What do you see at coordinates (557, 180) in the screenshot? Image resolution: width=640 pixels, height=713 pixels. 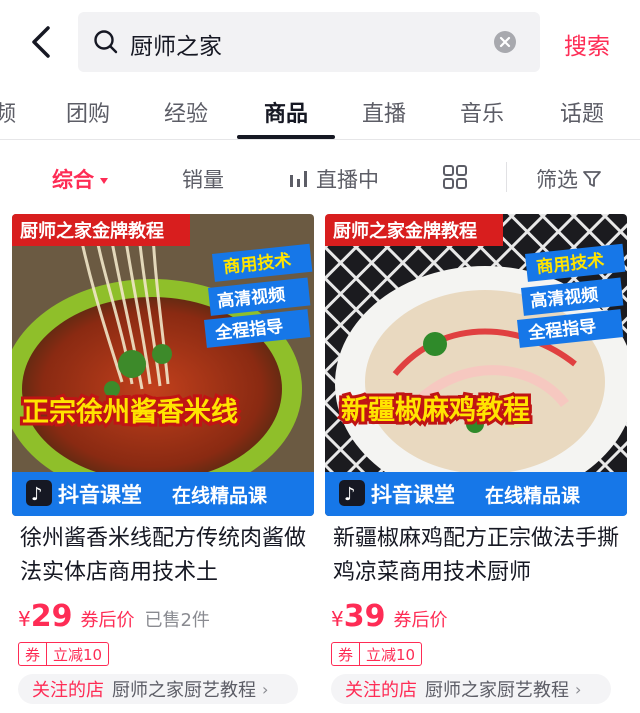 I see `filter-button-label: 筛选` at bounding box center [557, 180].